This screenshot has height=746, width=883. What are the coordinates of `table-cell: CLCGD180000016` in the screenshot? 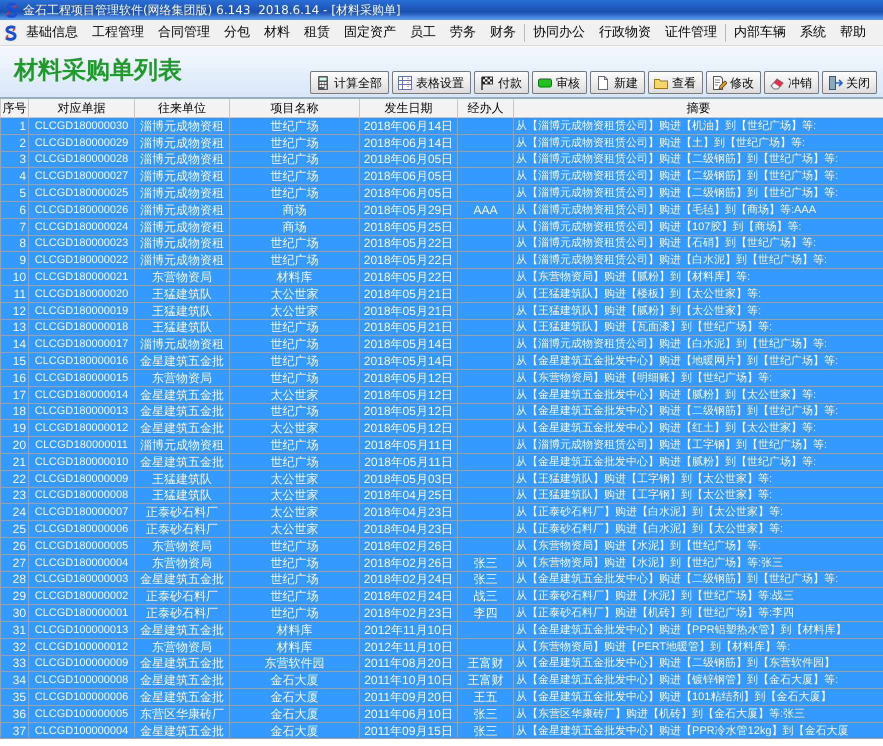 It's located at (81, 361).